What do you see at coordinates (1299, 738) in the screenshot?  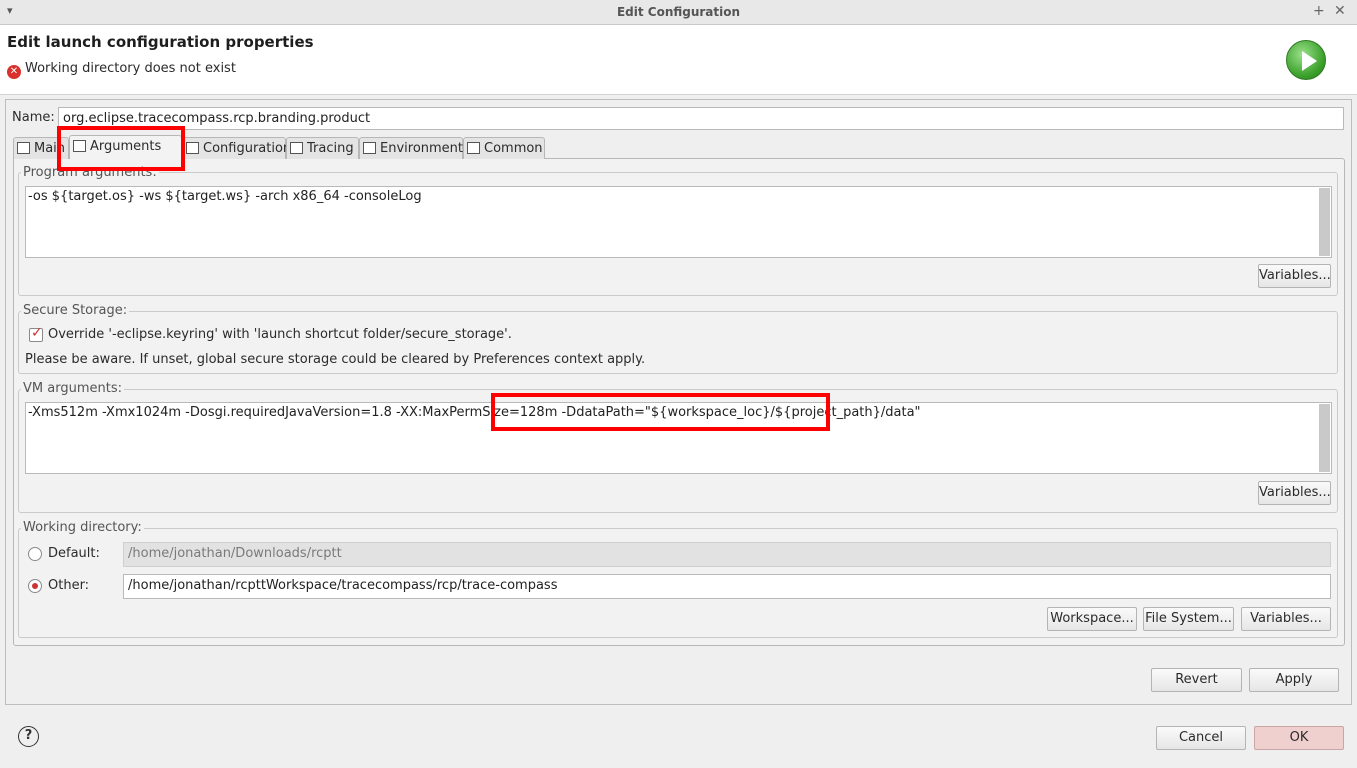 I see `ok-button: OK` at bounding box center [1299, 738].